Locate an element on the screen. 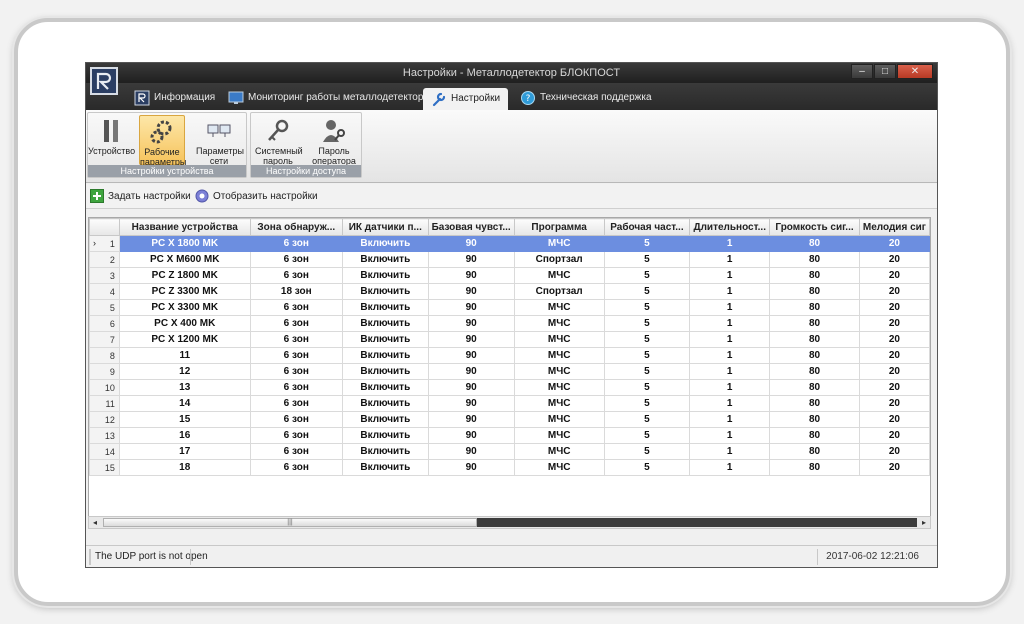 The width and height of the screenshot is (1024, 624). row-header: 2 is located at coordinates (104, 259).